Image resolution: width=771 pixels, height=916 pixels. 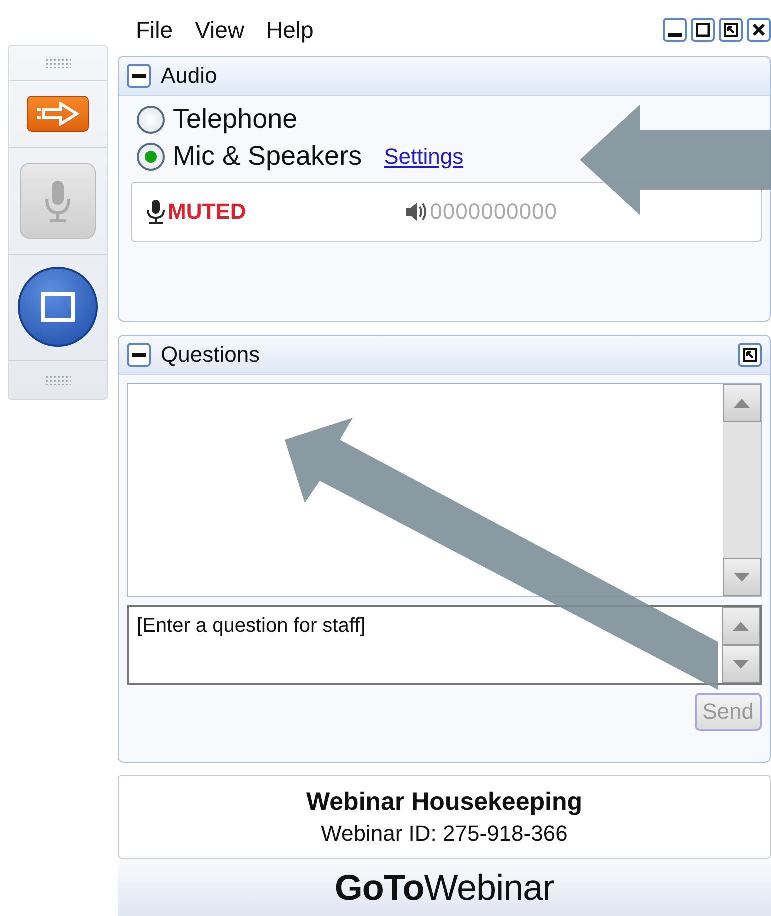 What do you see at coordinates (742, 490) in the screenshot?
I see `scrollbar` at bounding box center [742, 490].